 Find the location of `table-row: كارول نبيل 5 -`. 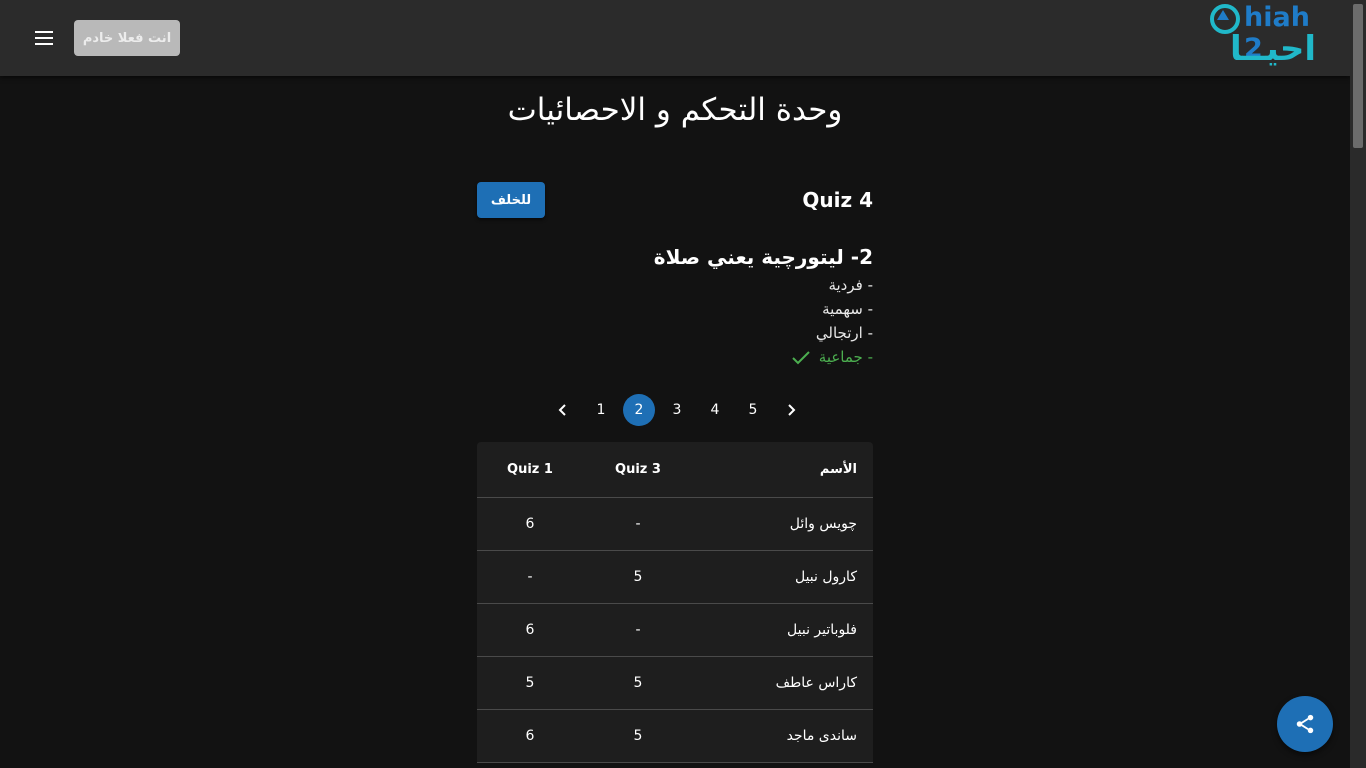

table-row: كارول نبيل 5 - is located at coordinates (675, 577).